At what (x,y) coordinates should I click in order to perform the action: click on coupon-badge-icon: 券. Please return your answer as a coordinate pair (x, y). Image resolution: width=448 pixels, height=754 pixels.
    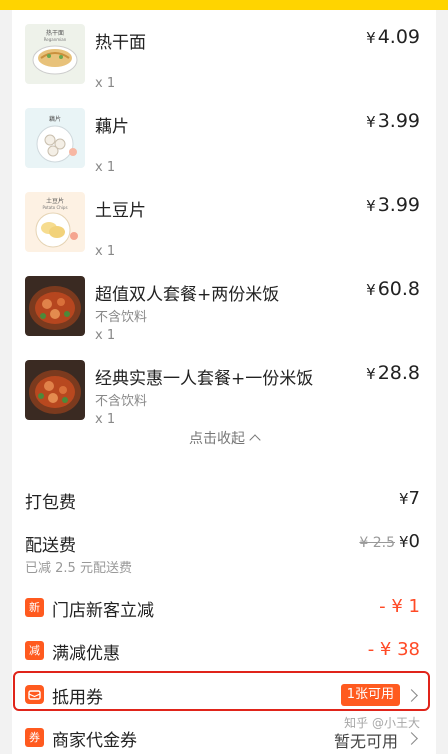
    Looking at the image, I should click on (34, 737).